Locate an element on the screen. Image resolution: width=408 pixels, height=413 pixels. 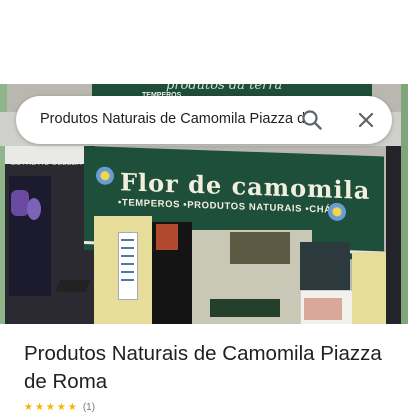
display-box-inner is located at coordinates (323, 309).